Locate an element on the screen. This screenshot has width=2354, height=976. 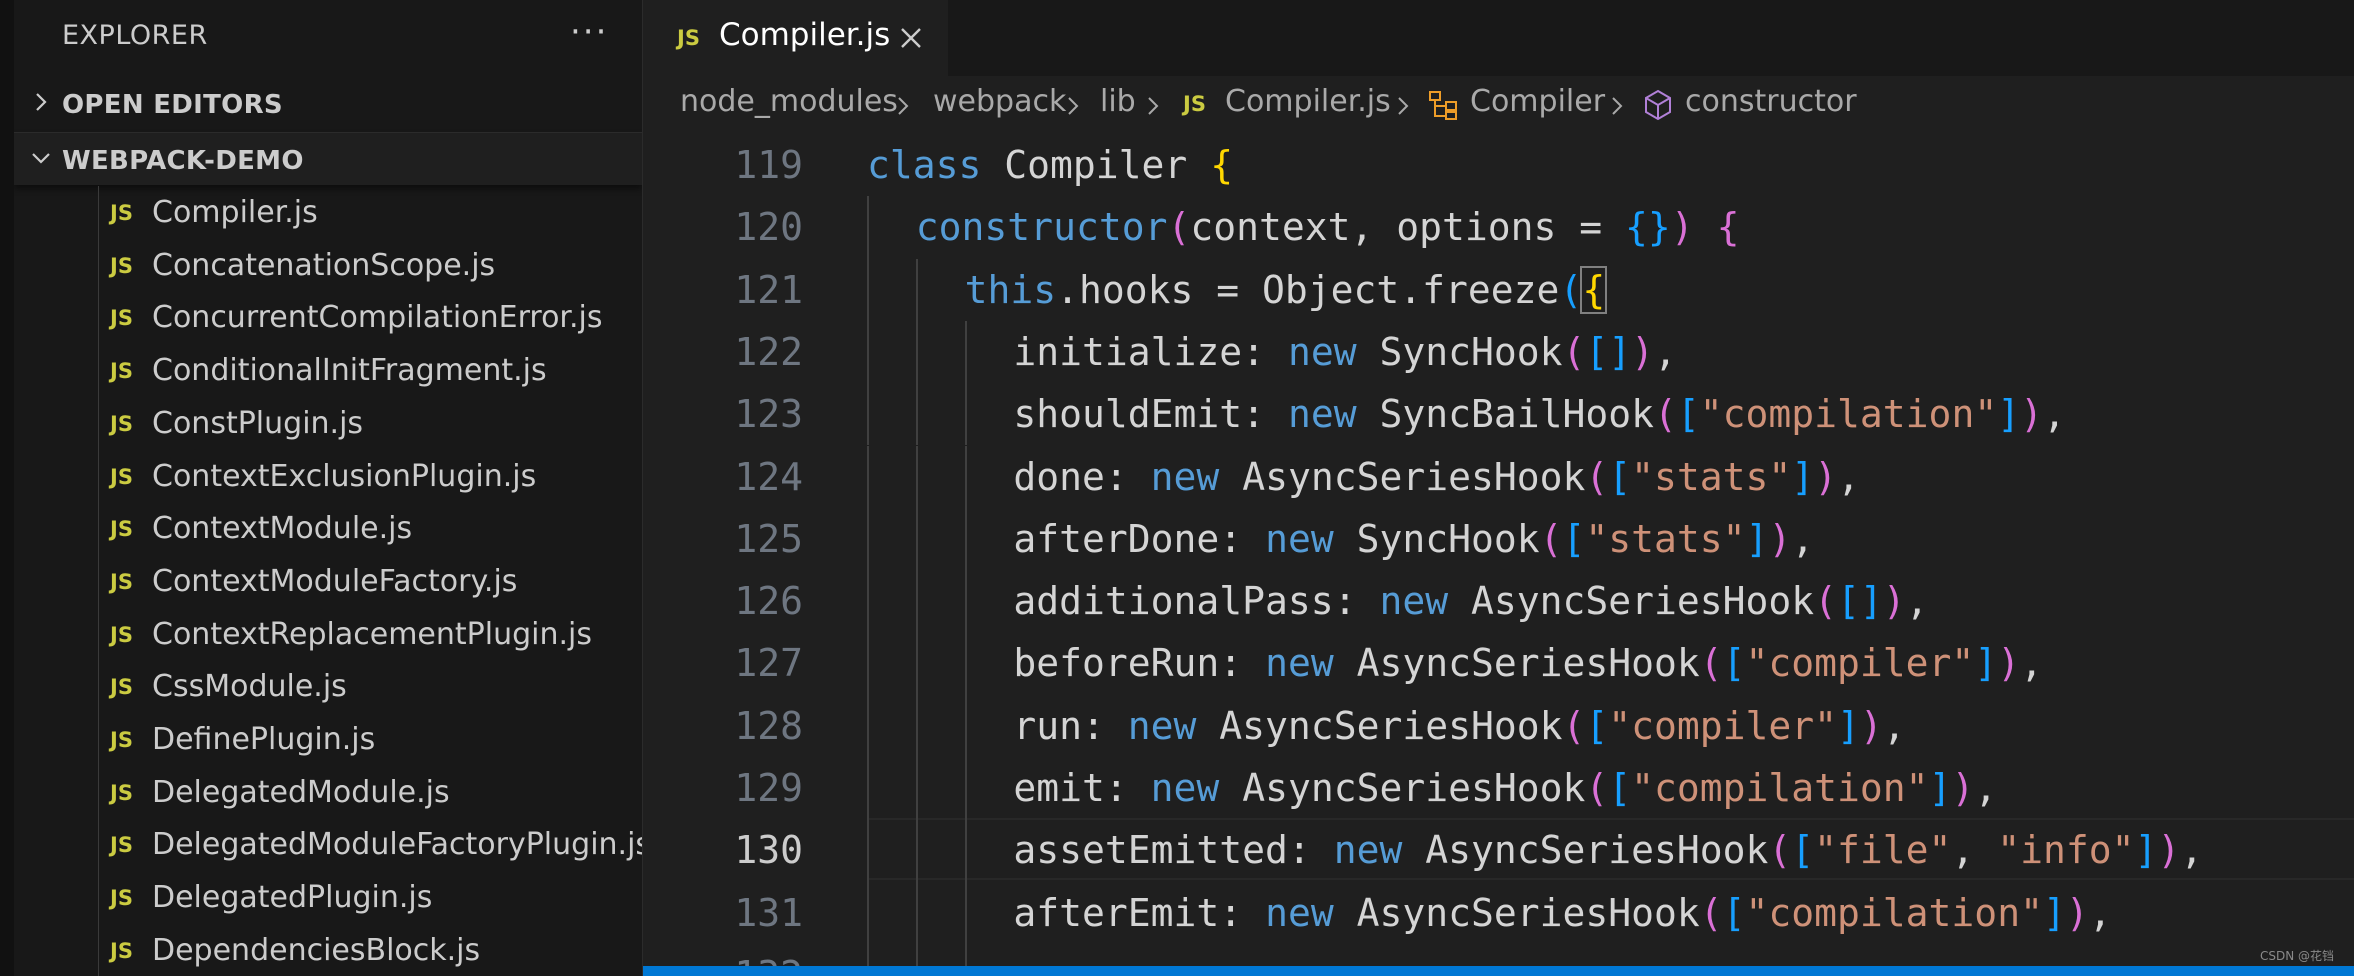
file-tree-item: JS ConcurrentCompilationError.js is located at coordinates (328, 317).